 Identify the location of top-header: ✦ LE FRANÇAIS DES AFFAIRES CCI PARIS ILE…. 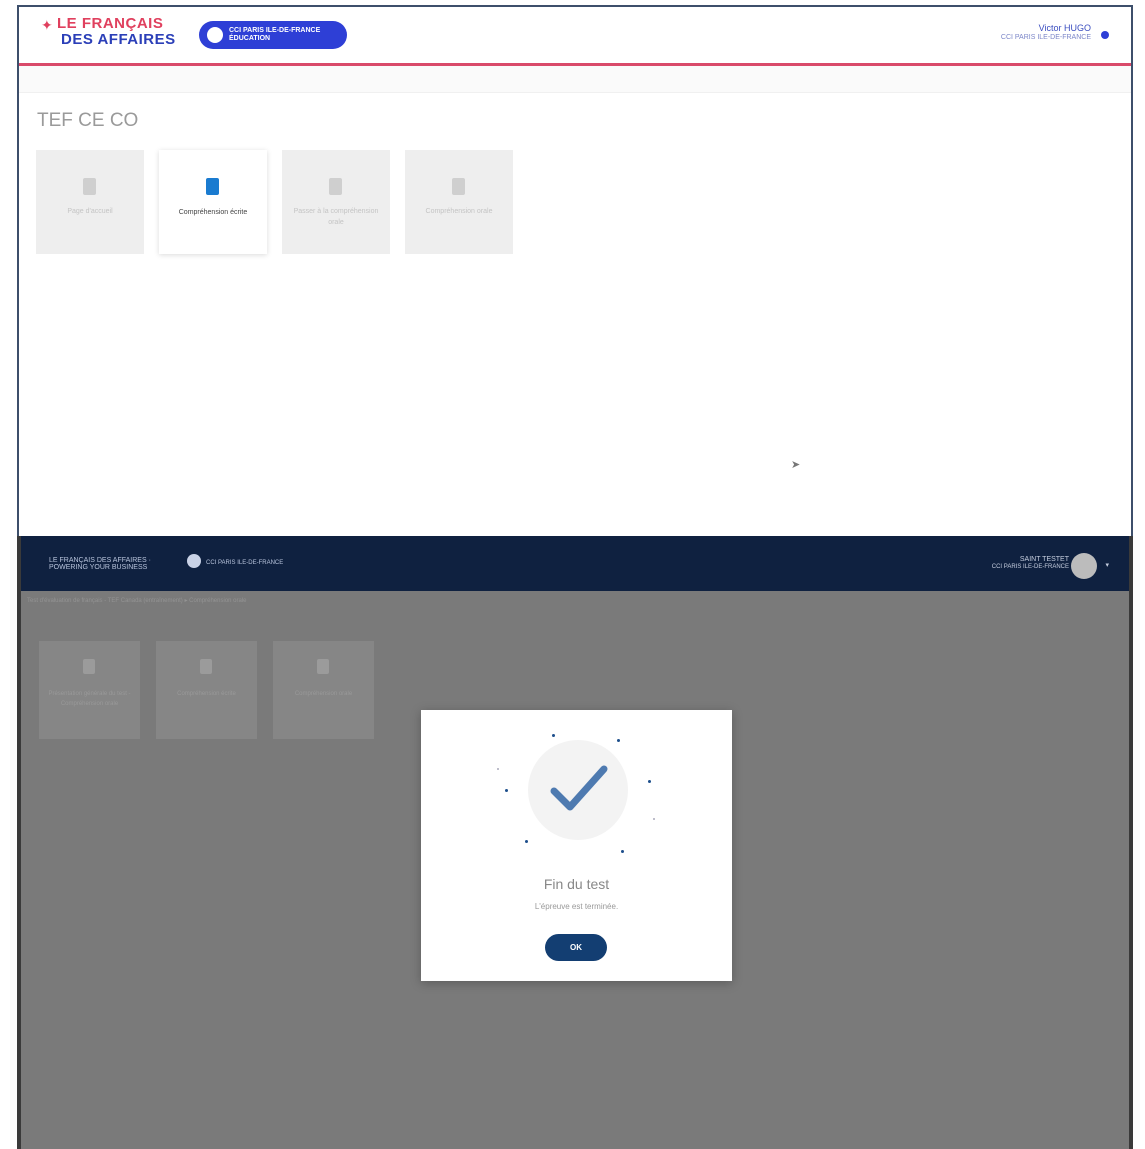
(575, 36).